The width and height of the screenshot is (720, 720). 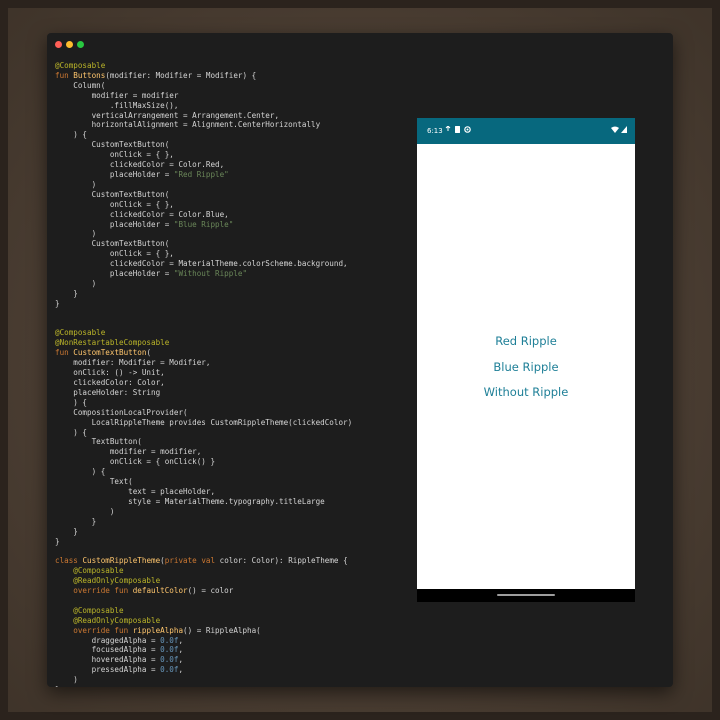 What do you see at coordinates (526, 392) in the screenshot?
I see `without-ripple-button: Without Ripple` at bounding box center [526, 392].